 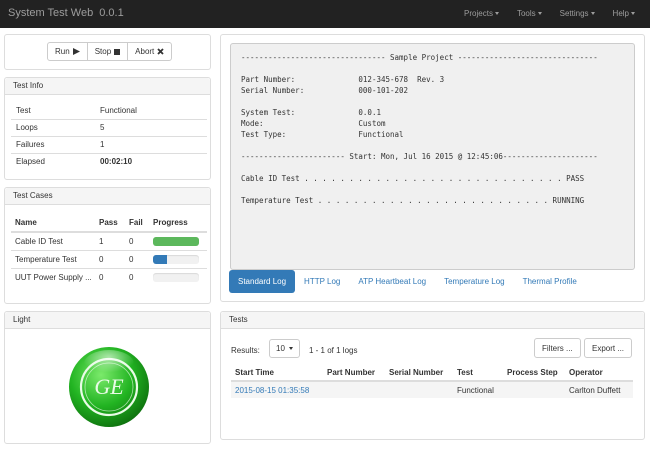 I want to click on run-controls: Run Stop Abort, so click(x=110, y=51).